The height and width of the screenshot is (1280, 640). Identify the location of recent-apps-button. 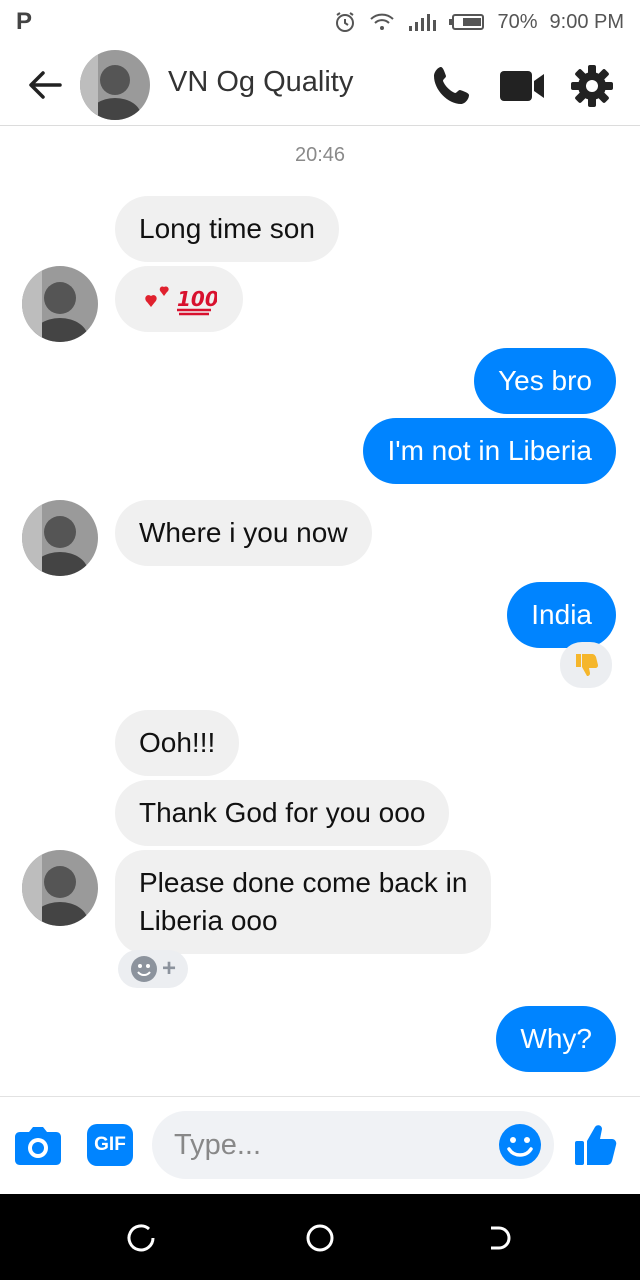
(142, 1238).